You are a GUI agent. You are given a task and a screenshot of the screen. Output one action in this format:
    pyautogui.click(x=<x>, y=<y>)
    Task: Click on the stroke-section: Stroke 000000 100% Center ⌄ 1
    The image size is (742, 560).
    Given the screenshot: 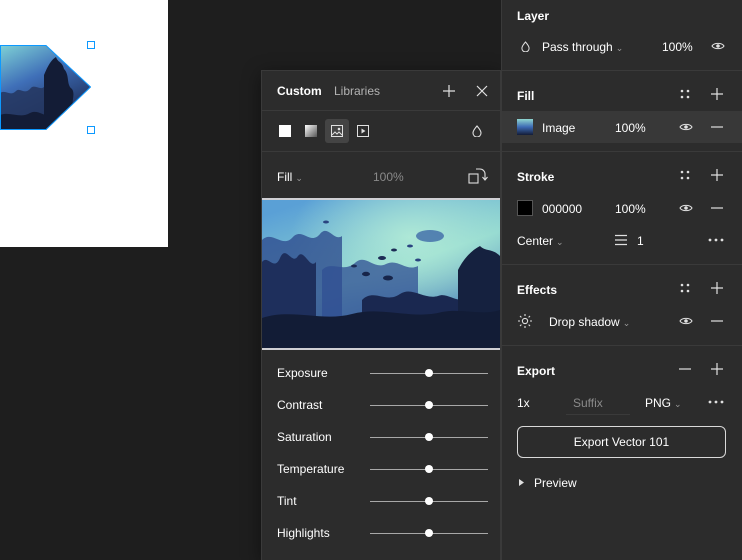 What is the action you would take?
    pyautogui.click(x=622, y=208)
    